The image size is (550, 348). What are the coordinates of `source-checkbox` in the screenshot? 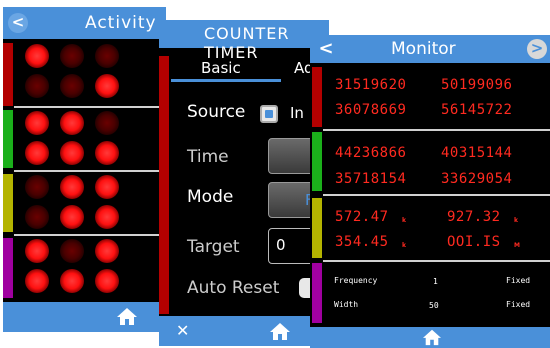 It's located at (269, 114).